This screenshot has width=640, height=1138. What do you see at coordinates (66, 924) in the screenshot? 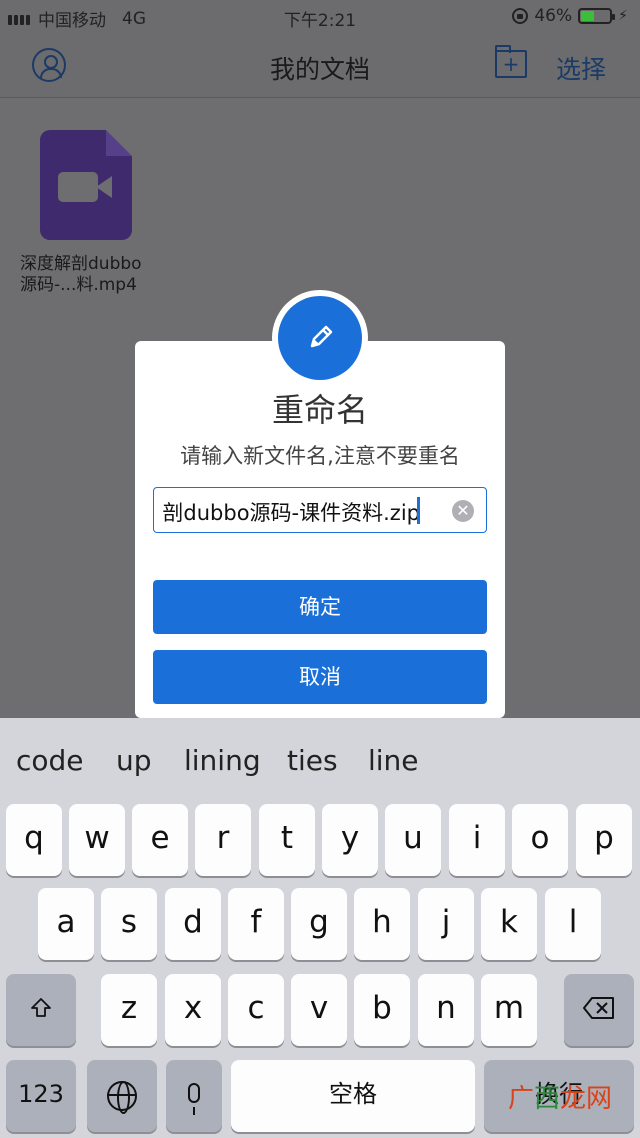
I see `key-a: a` at bounding box center [66, 924].